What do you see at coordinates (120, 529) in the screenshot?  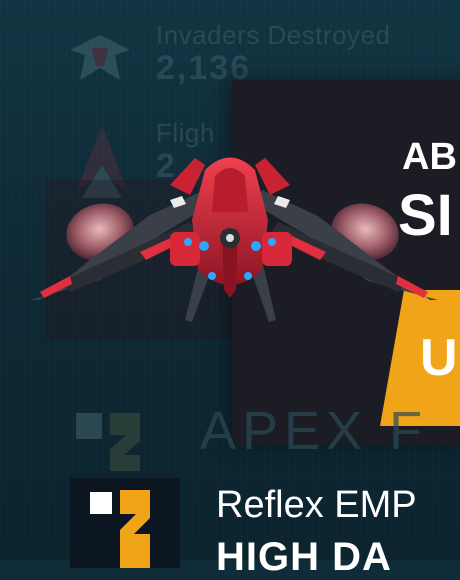 I see `item-emblem-icon` at bounding box center [120, 529].